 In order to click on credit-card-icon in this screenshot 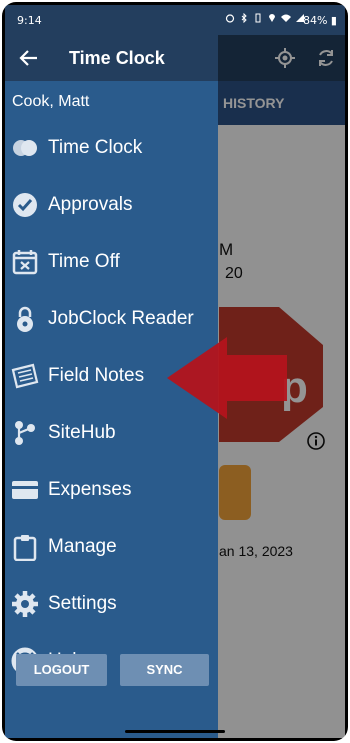, I will do `click(25, 489)`.